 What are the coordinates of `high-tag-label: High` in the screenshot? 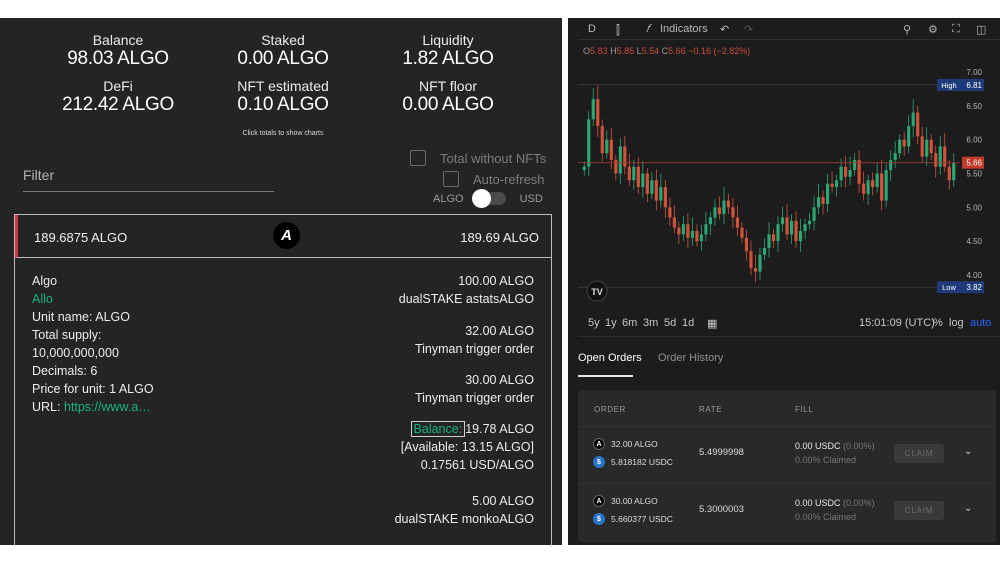 It's located at (948, 85).